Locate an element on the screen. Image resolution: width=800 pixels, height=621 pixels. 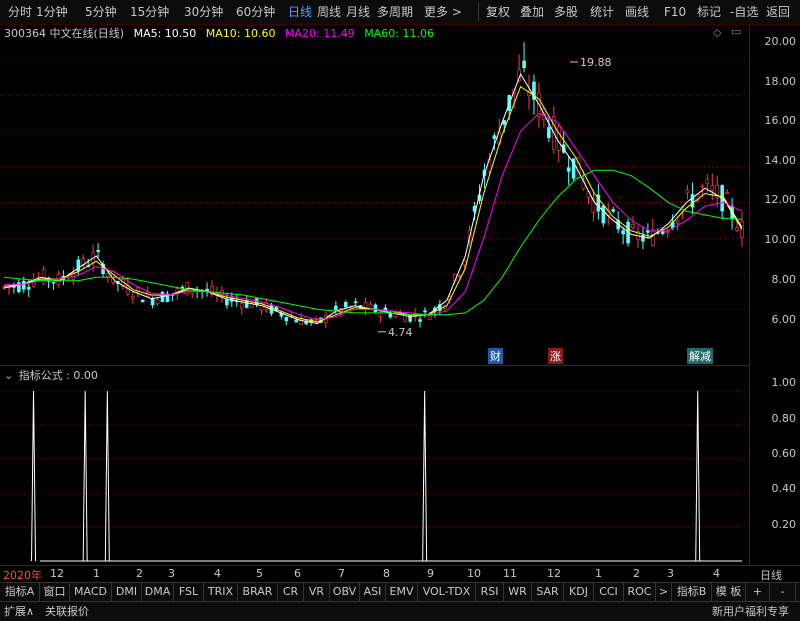
tab-template: 模 板 is located at coordinates (729, 592).